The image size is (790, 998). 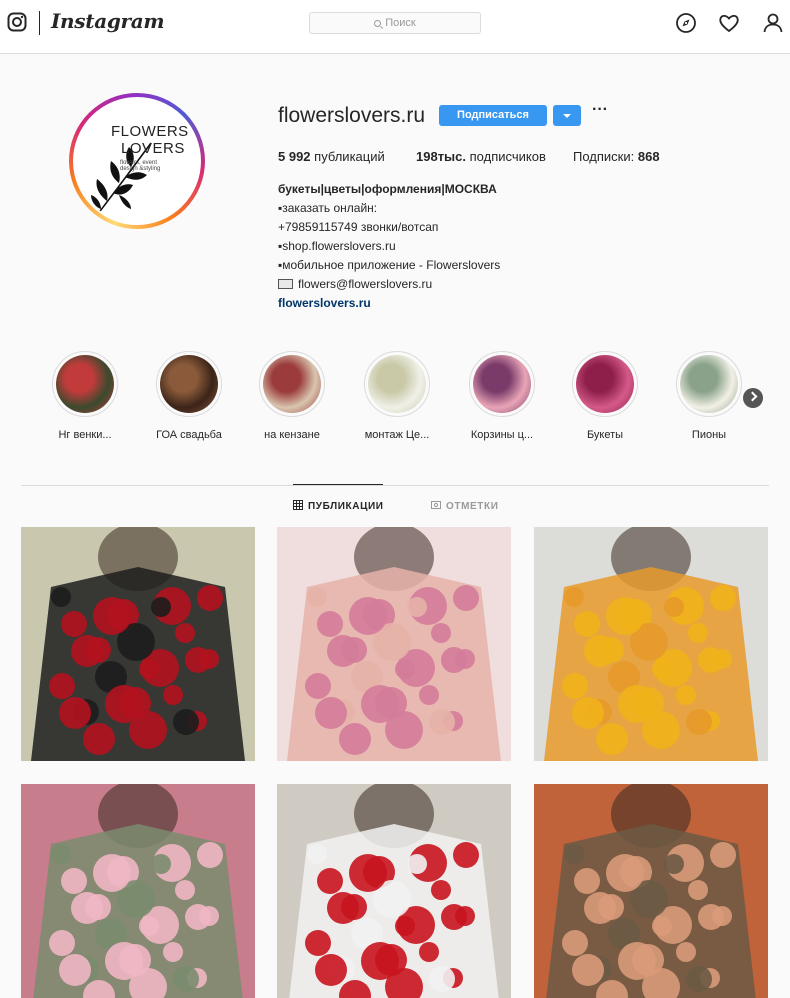 I want to click on activity-heart-icon, so click(x=729, y=23).